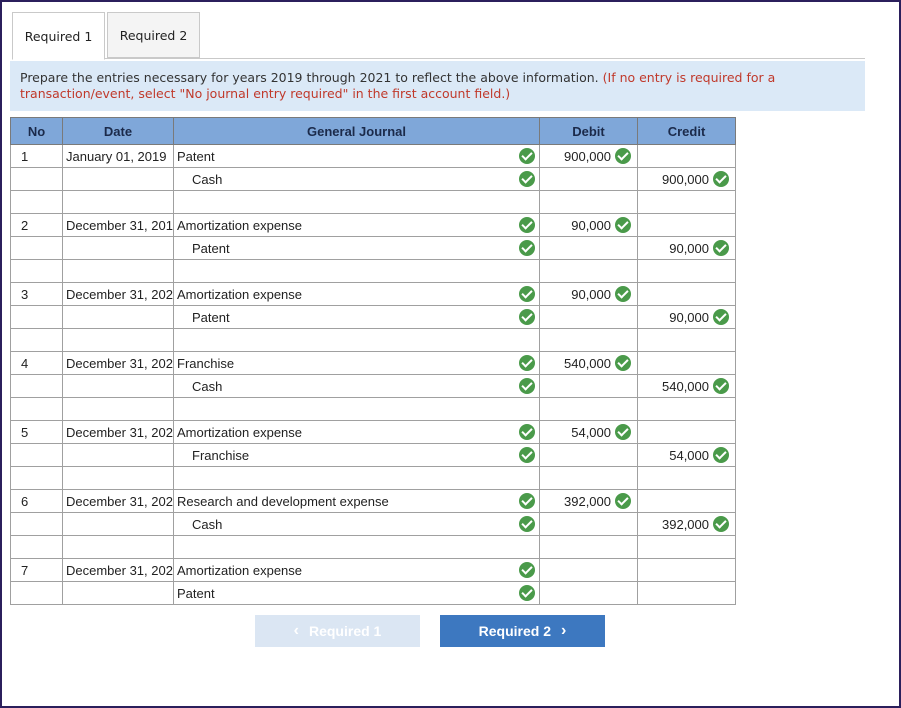 Image resolution: width=901 pixels, height=708 pixels. I want to click on credit-amount-text: 900,000, so click(685, 179).